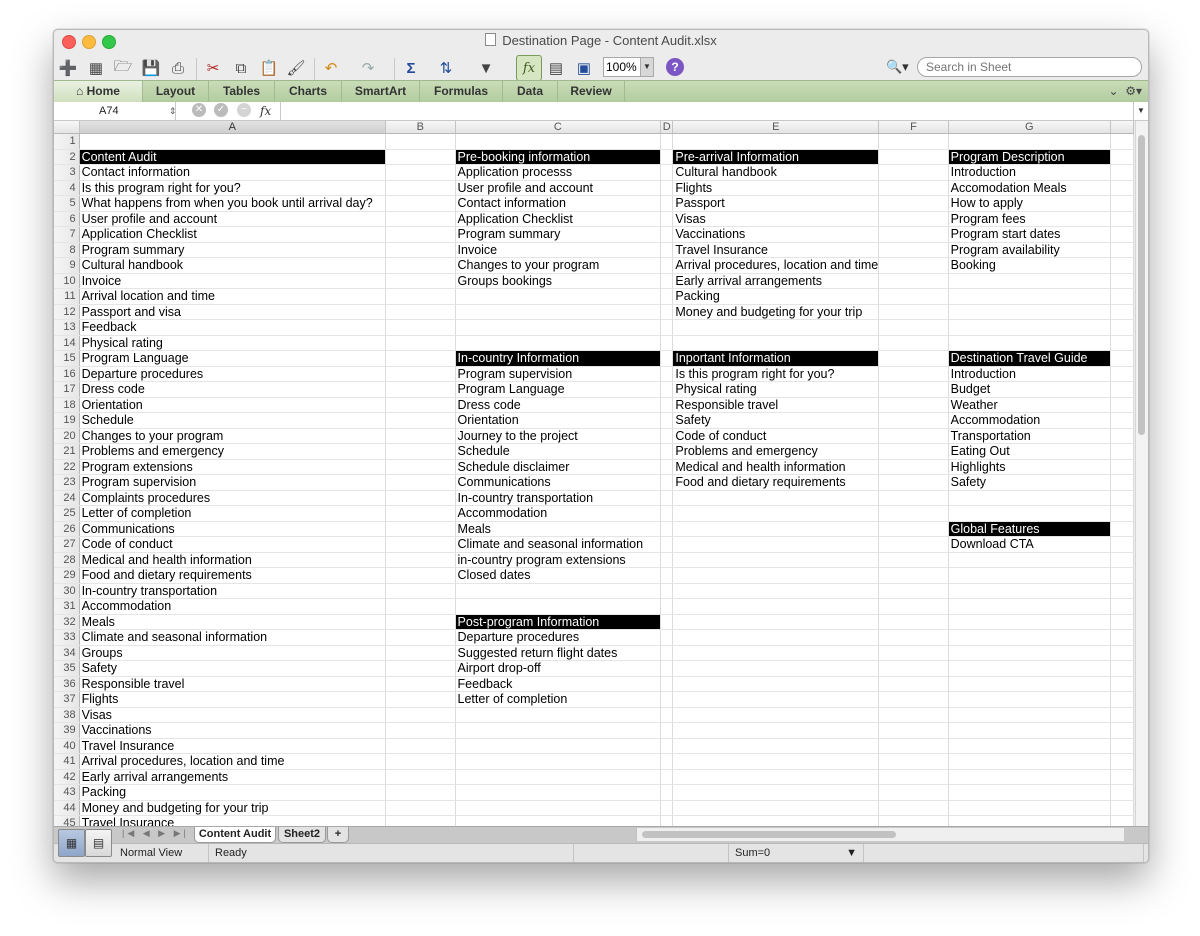 The width and height of the screenshot is (1200, 936). I want to click on cell-F16, so click(913, 374).